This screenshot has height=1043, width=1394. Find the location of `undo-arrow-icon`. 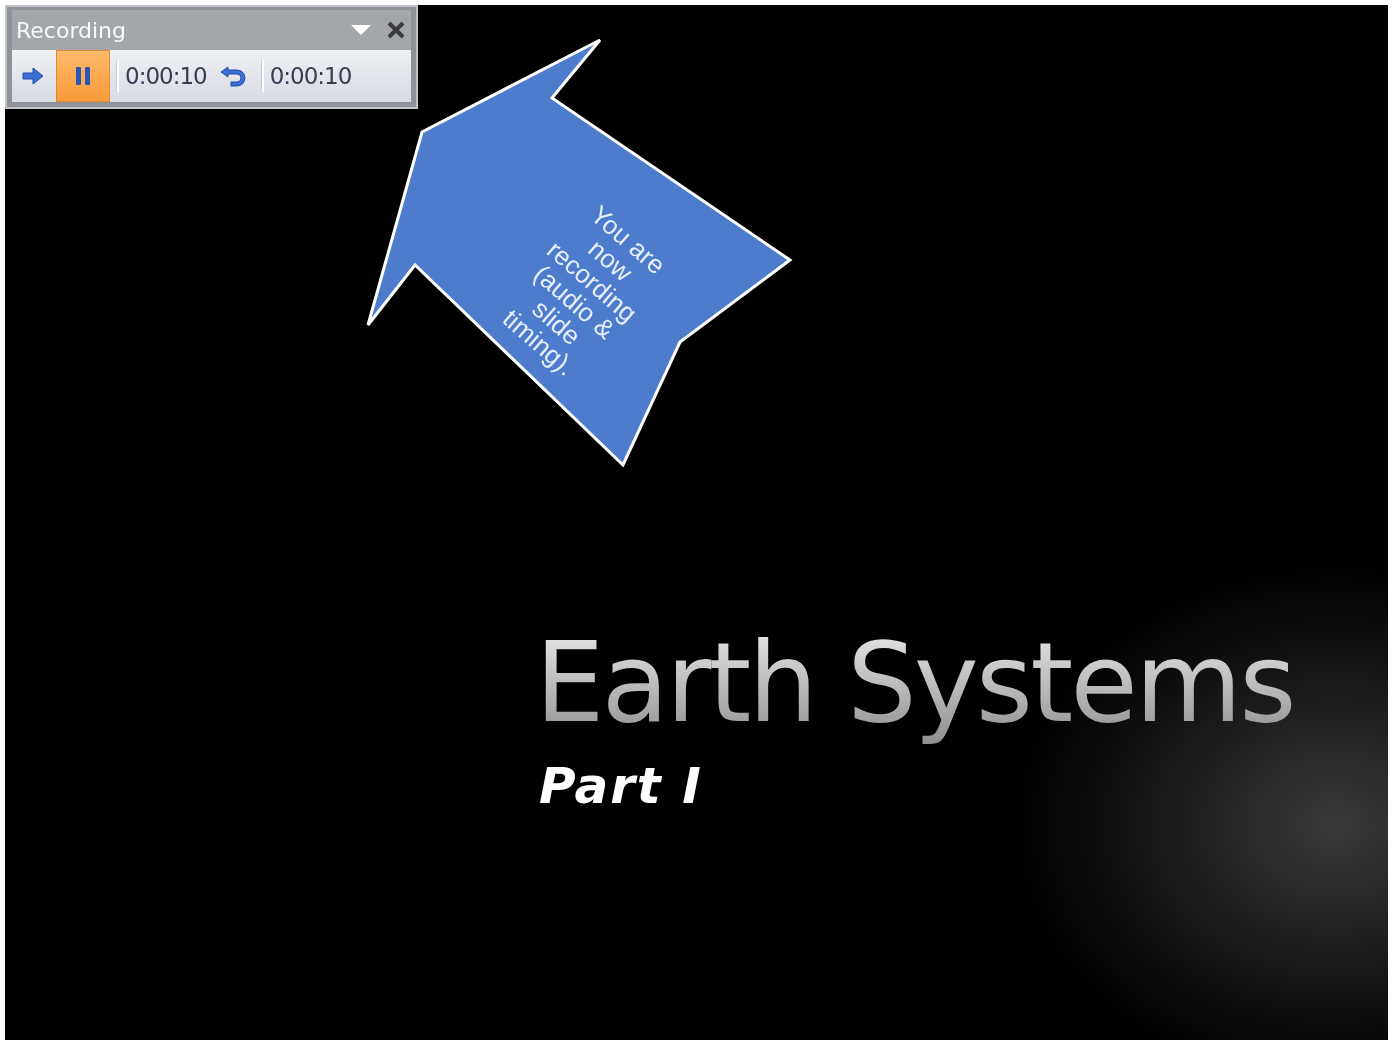

undo-arrow-icon is located at coordinates (233, 76).